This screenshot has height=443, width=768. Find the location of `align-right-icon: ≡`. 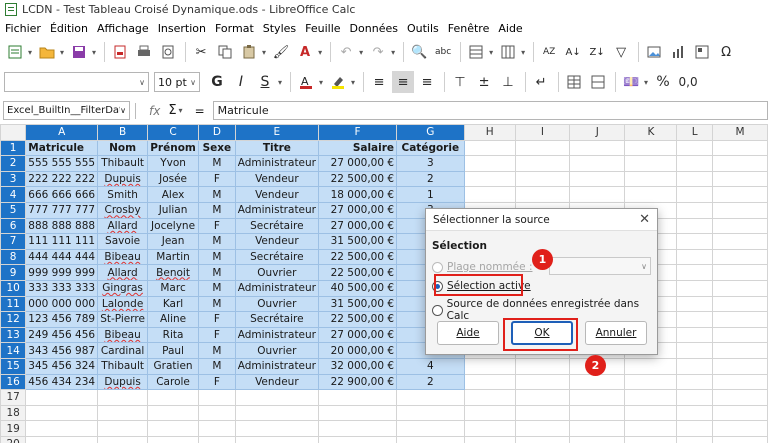

align-right-icon: ≡ is located at coordinates (427, 82).